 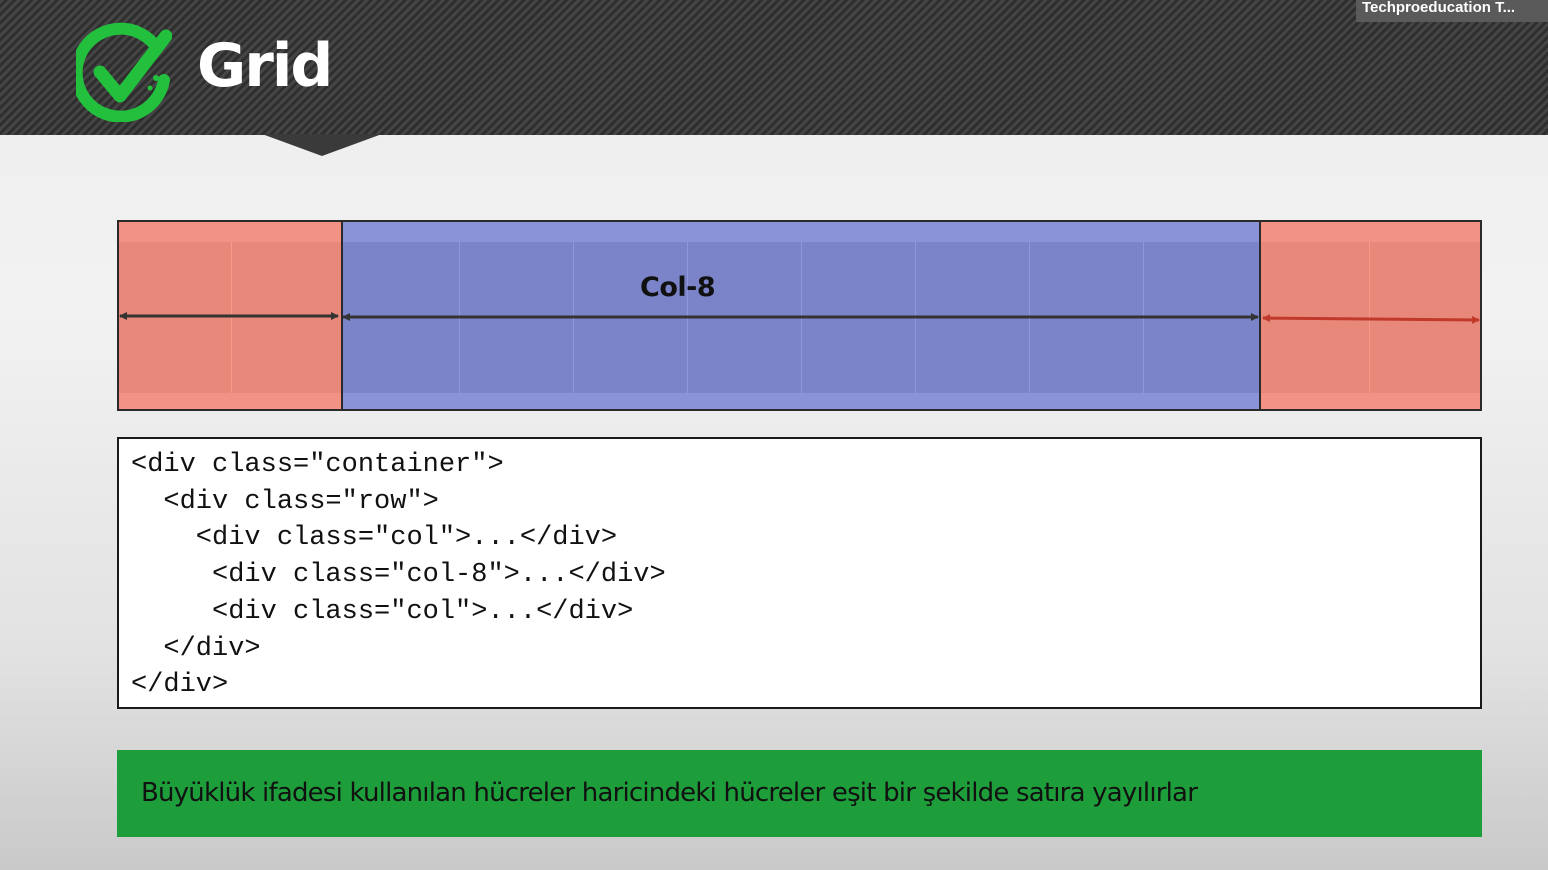 I want to click on slide-title: Grid, so click(x=265, y=66).